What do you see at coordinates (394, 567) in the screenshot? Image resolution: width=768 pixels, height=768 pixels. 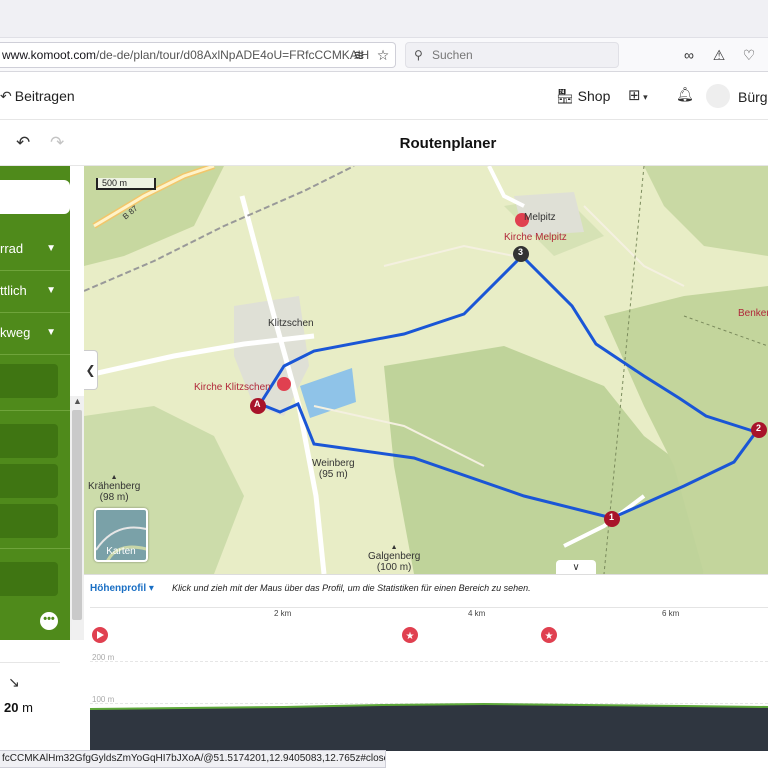 I see `peak-height: (100 m)` at bounding box center [394, 567].